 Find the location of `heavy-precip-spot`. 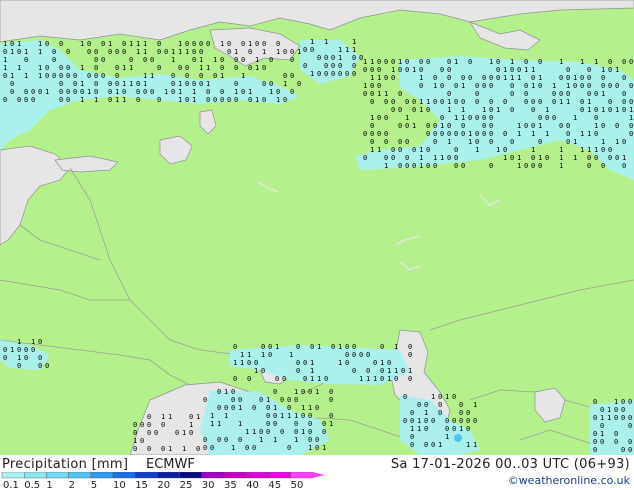

heavy-precip-spot is located at coordinates (458, 438).